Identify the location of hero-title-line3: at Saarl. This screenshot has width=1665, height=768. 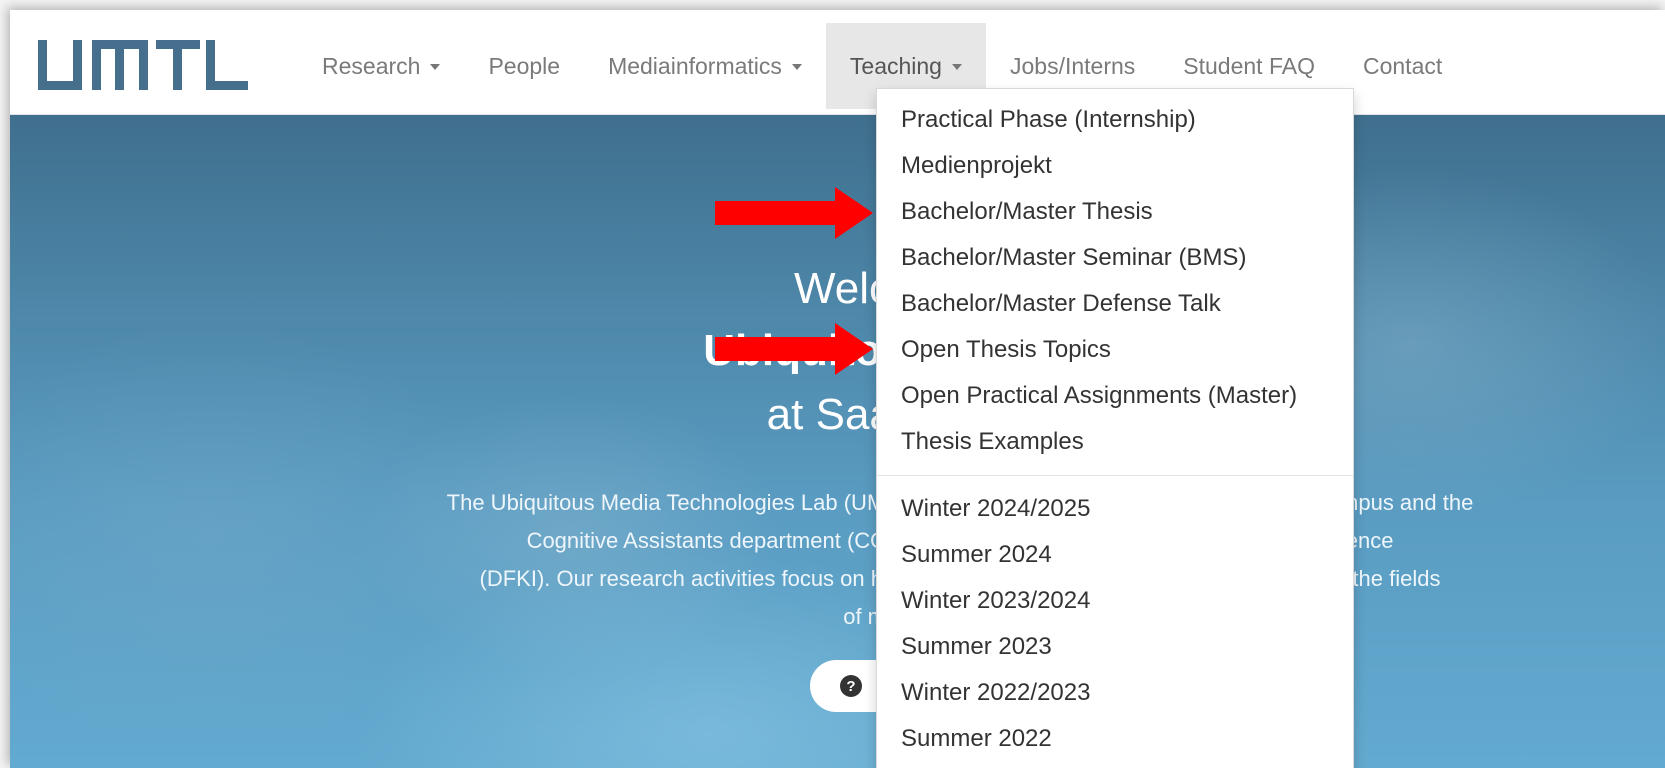
(842, 414).